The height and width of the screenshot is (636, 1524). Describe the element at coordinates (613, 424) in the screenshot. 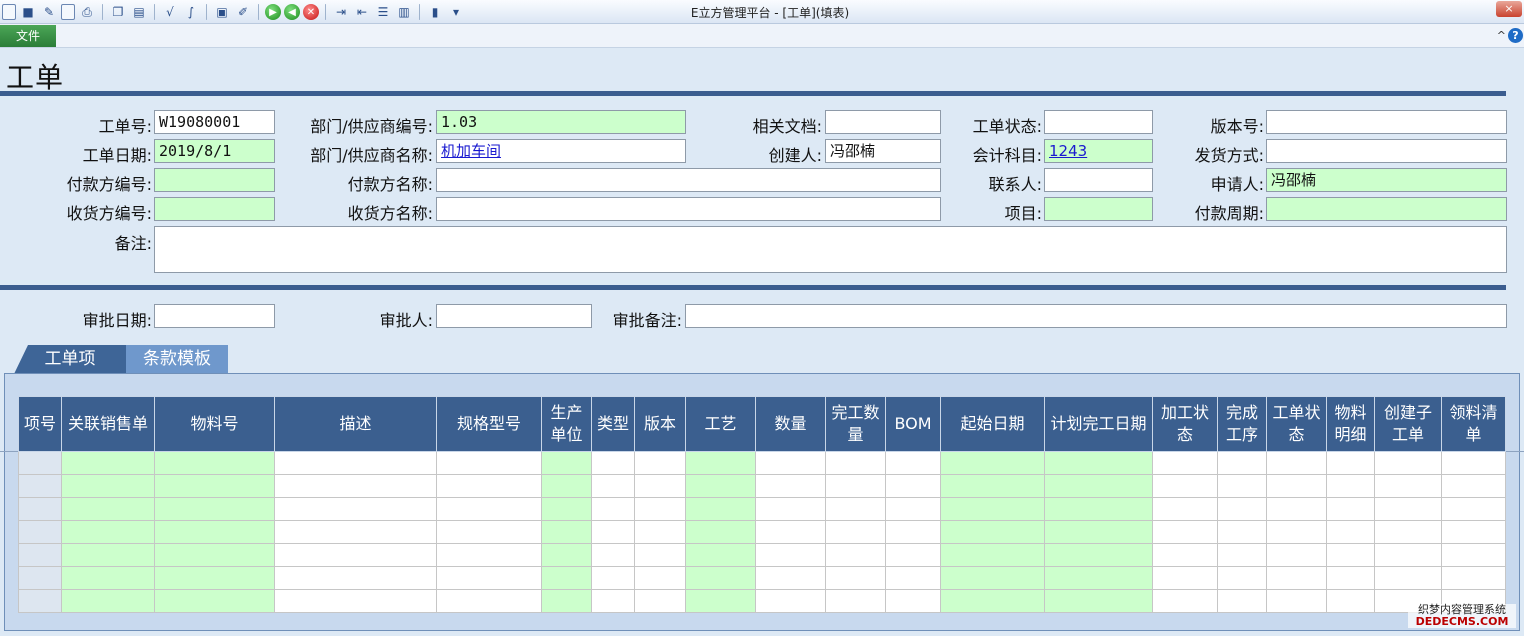

I see `grid-column-header: 类型` at that location.